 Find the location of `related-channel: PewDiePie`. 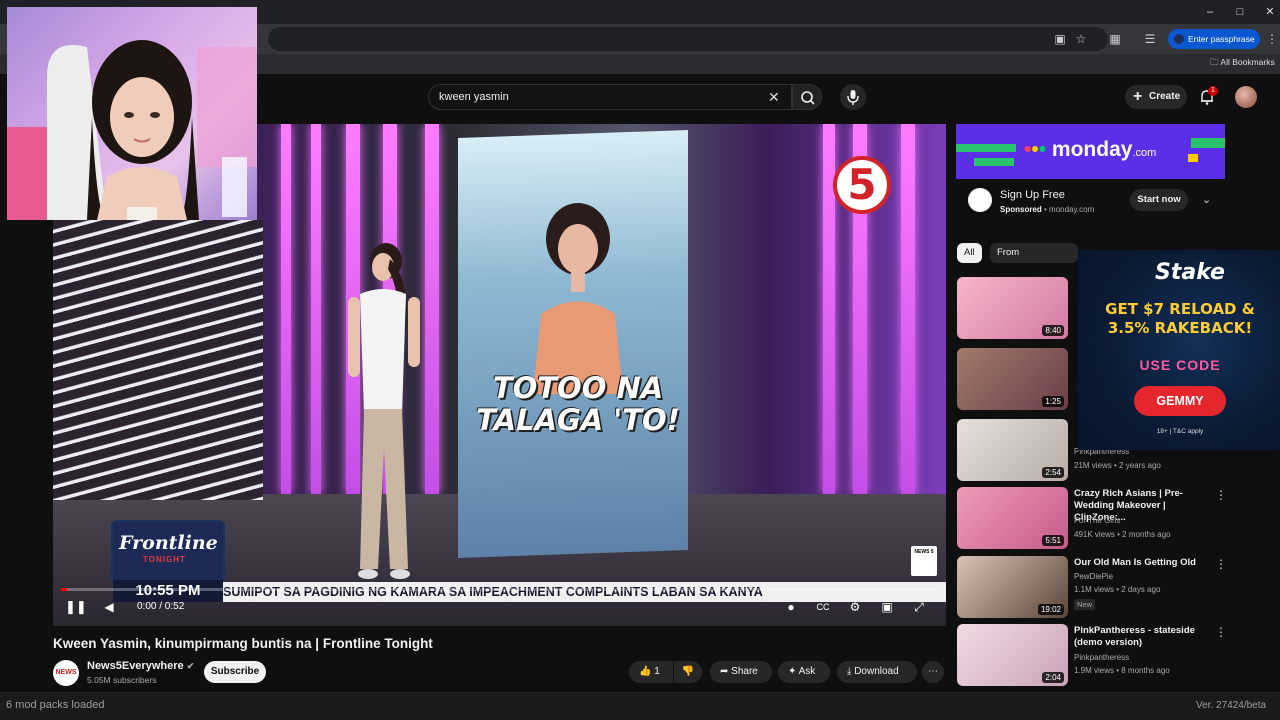

related-channel: PewDiePie is located at coordinates (1094, 576).